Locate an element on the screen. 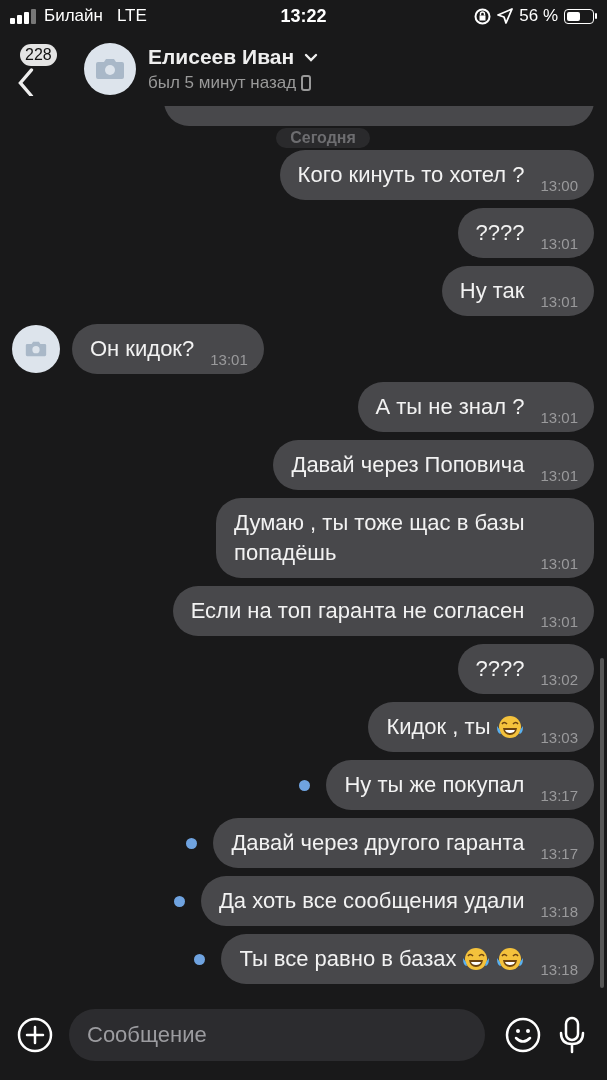 This screenshot has height=1080, width=607. back-button: 228 is located at coordinates (42, 69).